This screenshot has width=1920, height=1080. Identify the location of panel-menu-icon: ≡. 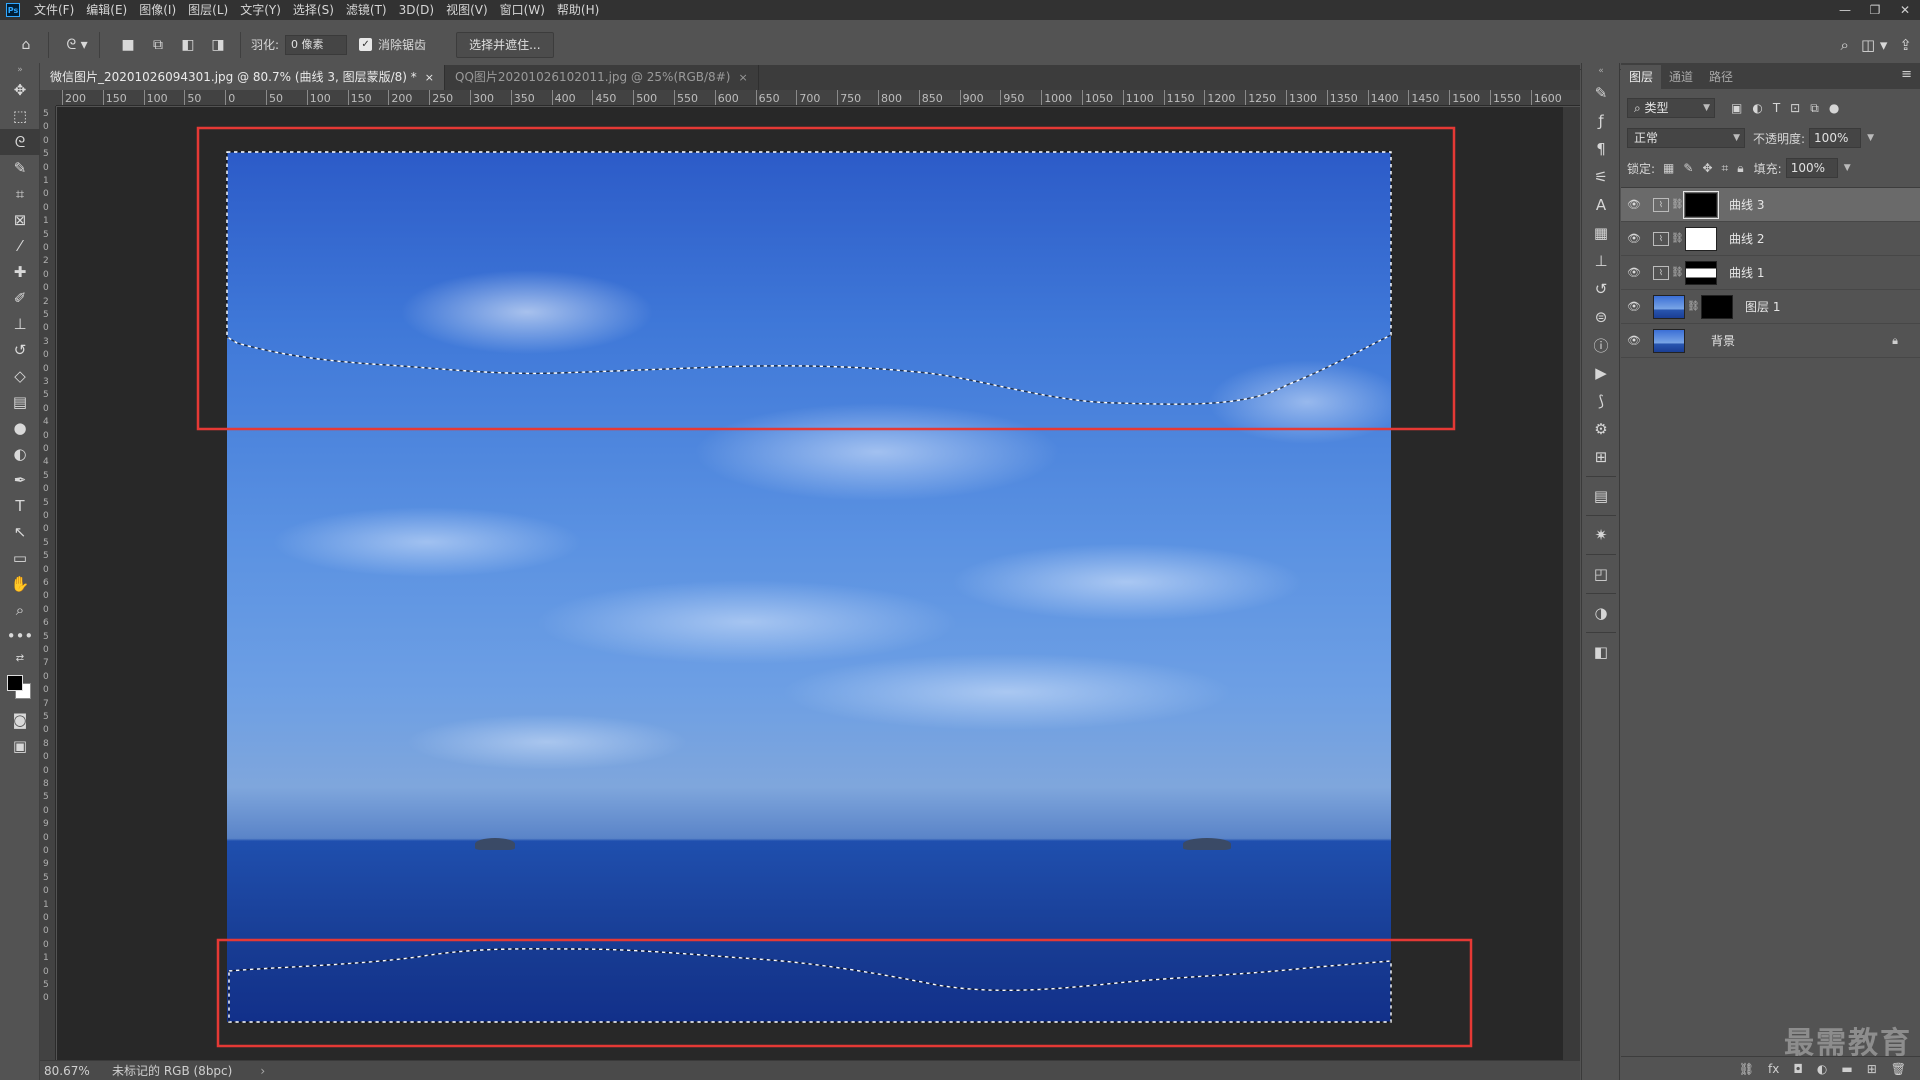
(1906, 74).